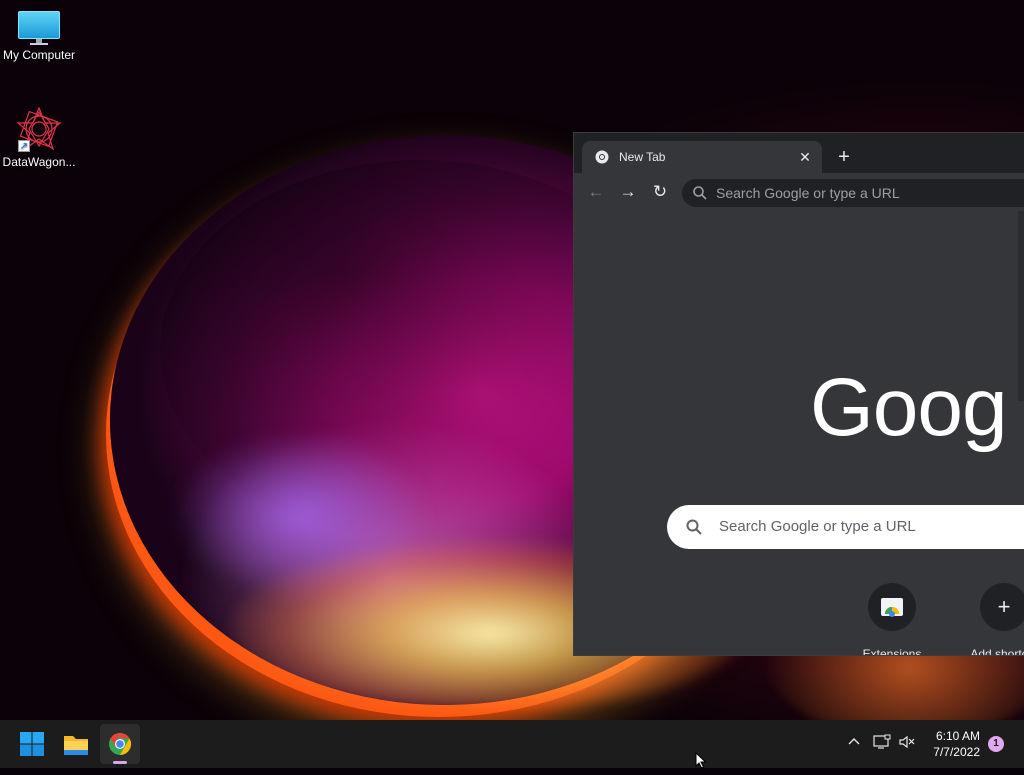  Describe the element at coordinates (39, 28) in the screenshot. I see `monitor-icon` at that location.